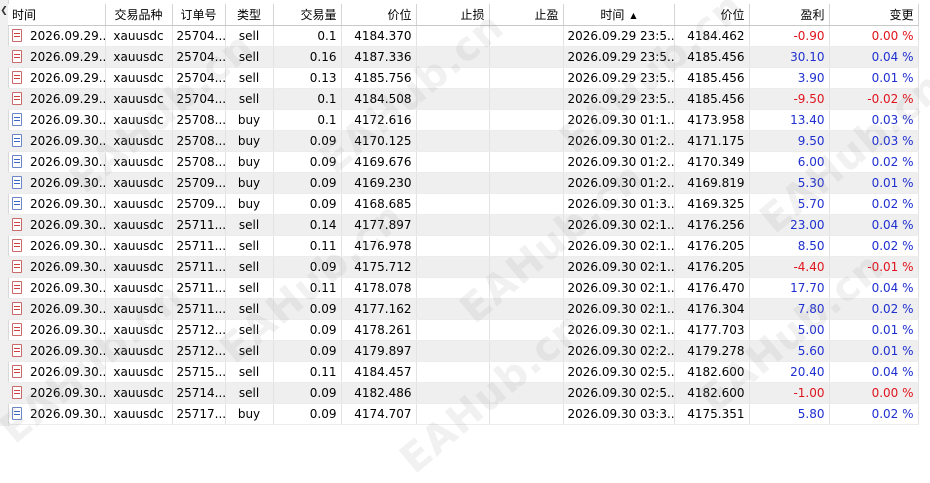 The height and width of the screenshot is (483, 930). Describe the element at coordinates (4, 11) in the screenshot. I see `chevron-left-icon: ❮` at that location.